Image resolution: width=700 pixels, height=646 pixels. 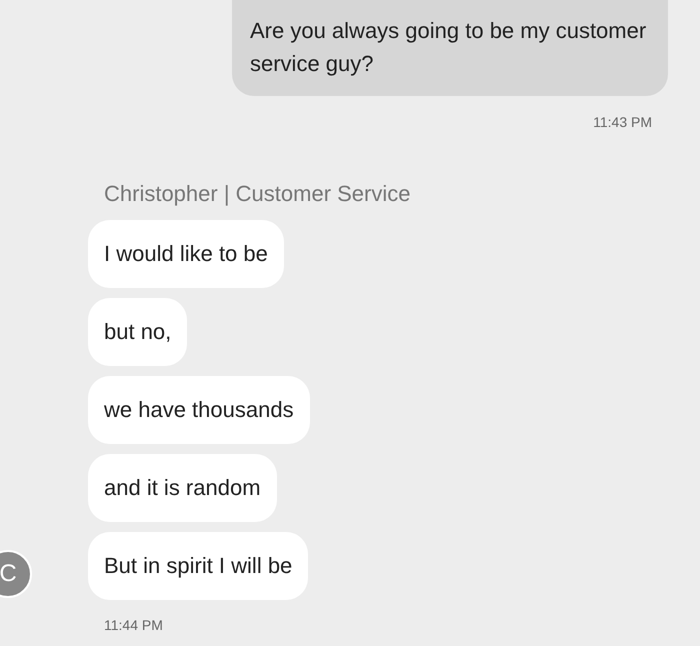 I want to click on message-time: 11:43 PM, so click(x=622, y=122).